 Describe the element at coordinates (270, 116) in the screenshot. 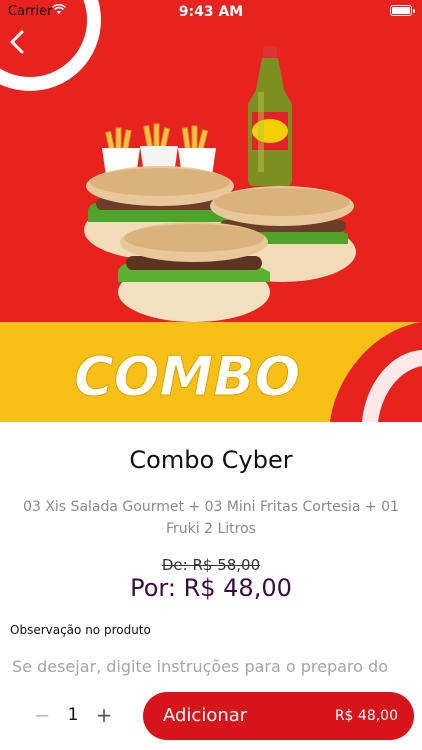

I see `soda-bottle-icon` at that location.